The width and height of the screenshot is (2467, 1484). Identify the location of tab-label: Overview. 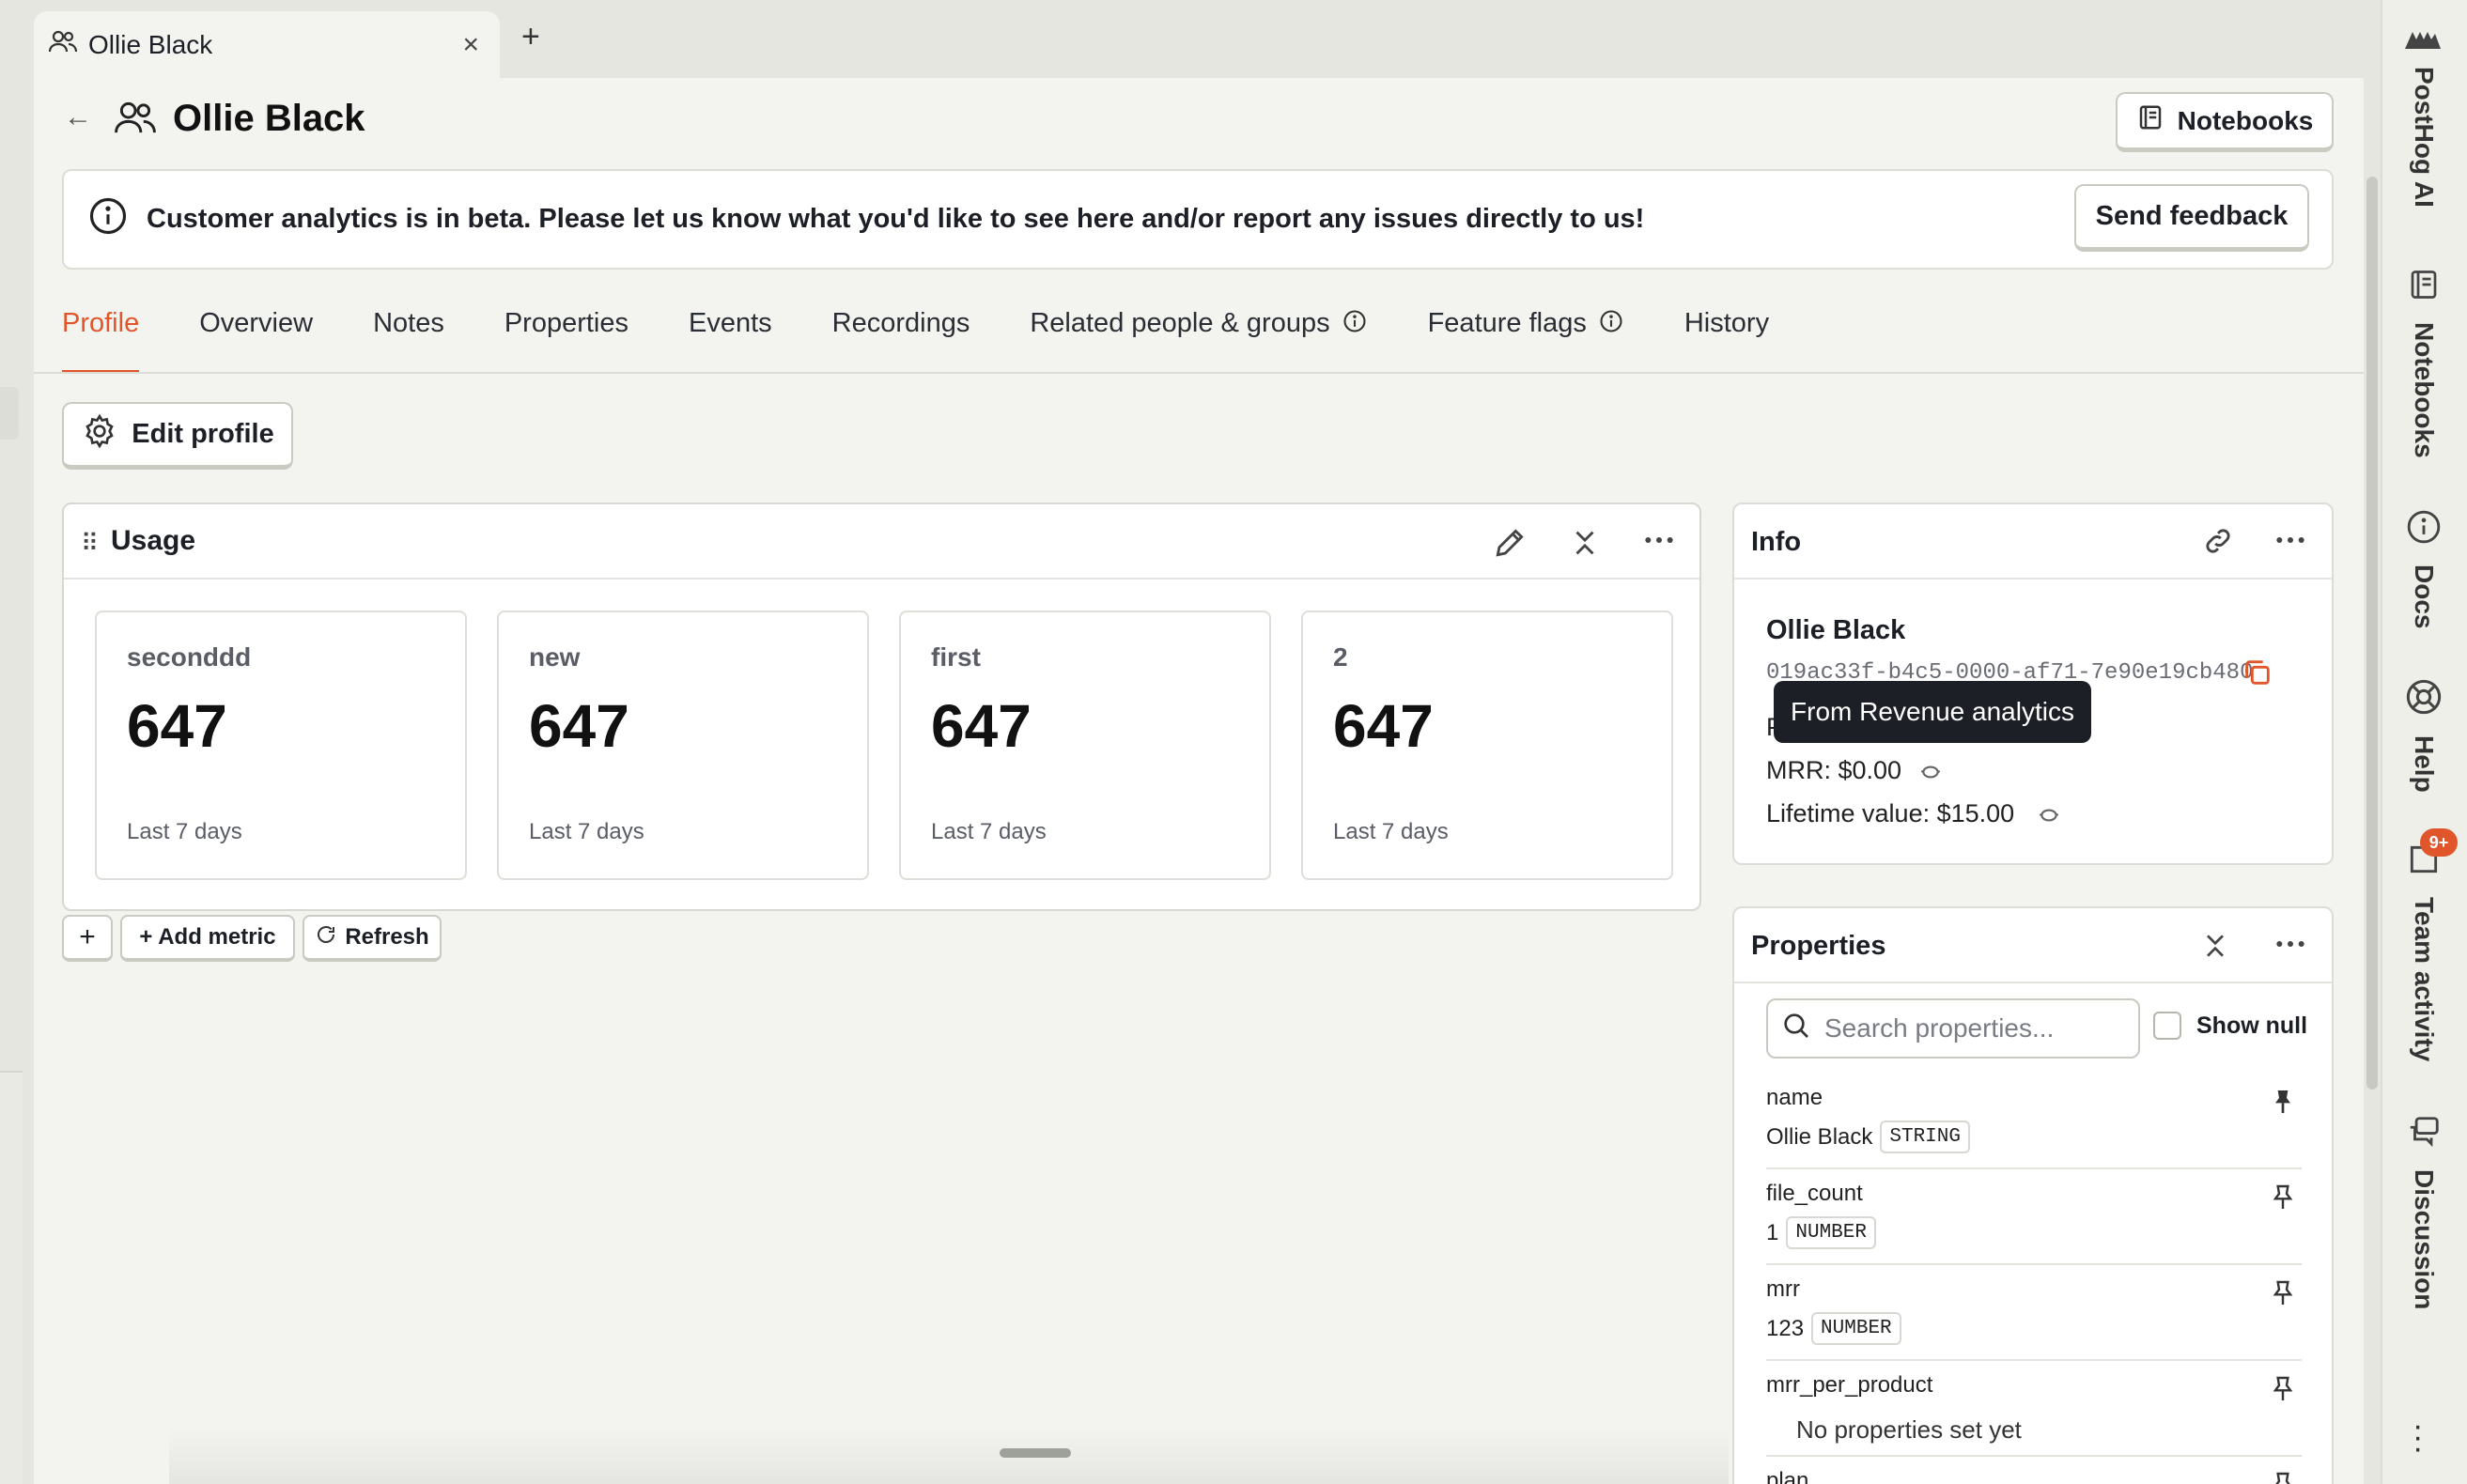
(256, 323).